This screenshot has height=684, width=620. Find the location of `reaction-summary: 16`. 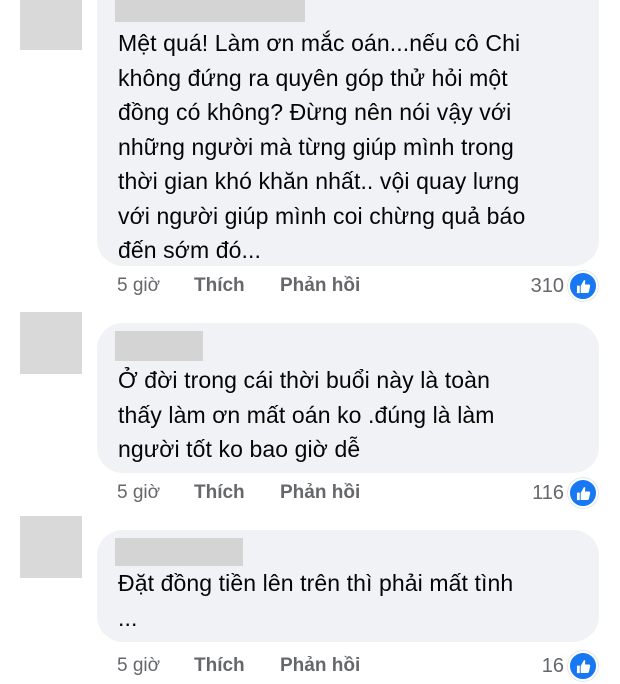

reaction-summary: 16 is located at coordinates (572, 666).